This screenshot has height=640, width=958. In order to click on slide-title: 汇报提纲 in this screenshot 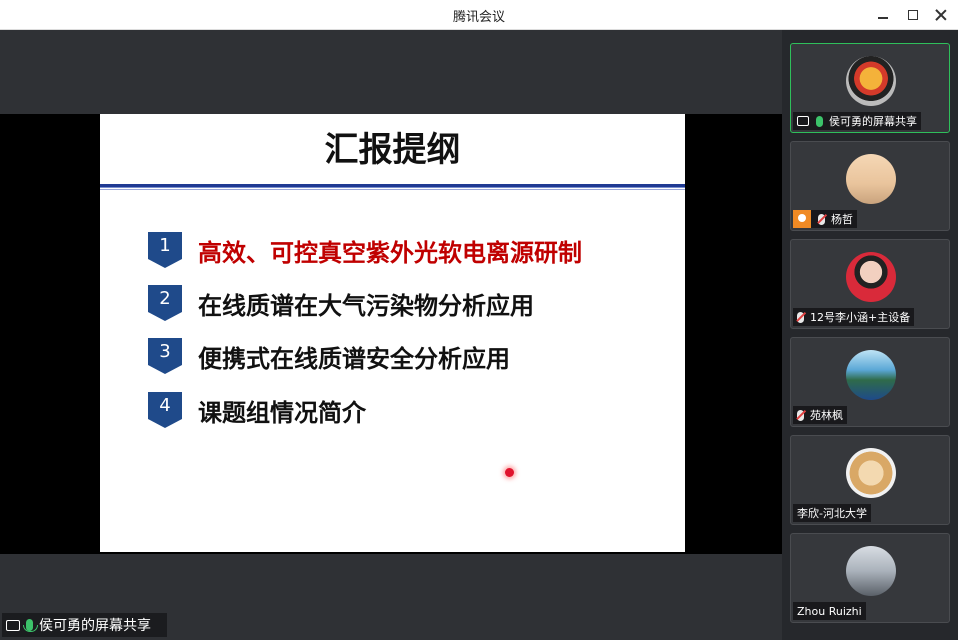, I will do `click(392, 150)`.